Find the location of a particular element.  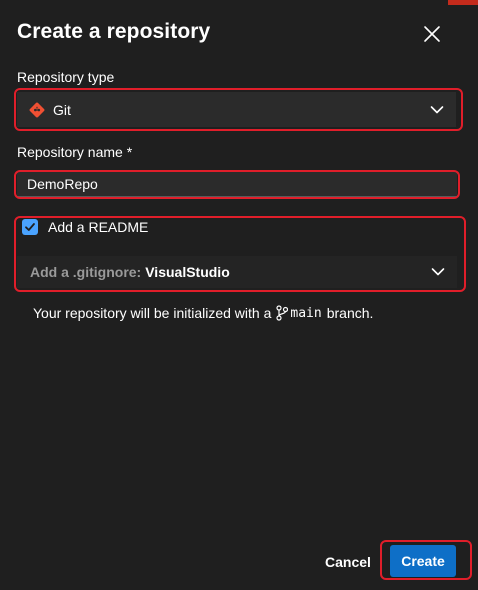

add-readme-checkbox: Add a README is located at coordinates (85, 227).